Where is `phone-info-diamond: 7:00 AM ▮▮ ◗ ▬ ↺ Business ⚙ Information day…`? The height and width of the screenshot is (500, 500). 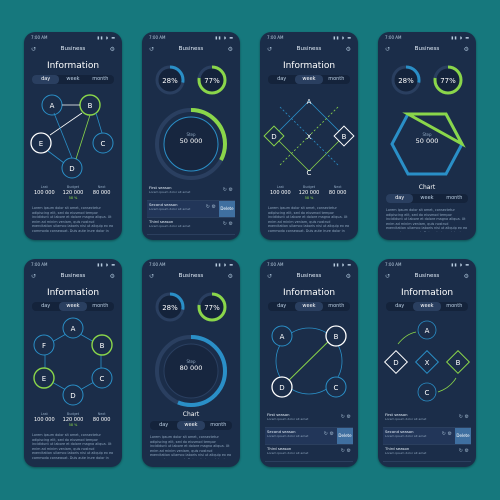 phone-info-diamond: 7:00 AM ▮▮ ◗ ▬ ↺ Business ⚙ Information day… is located at coordinates (309, 136).